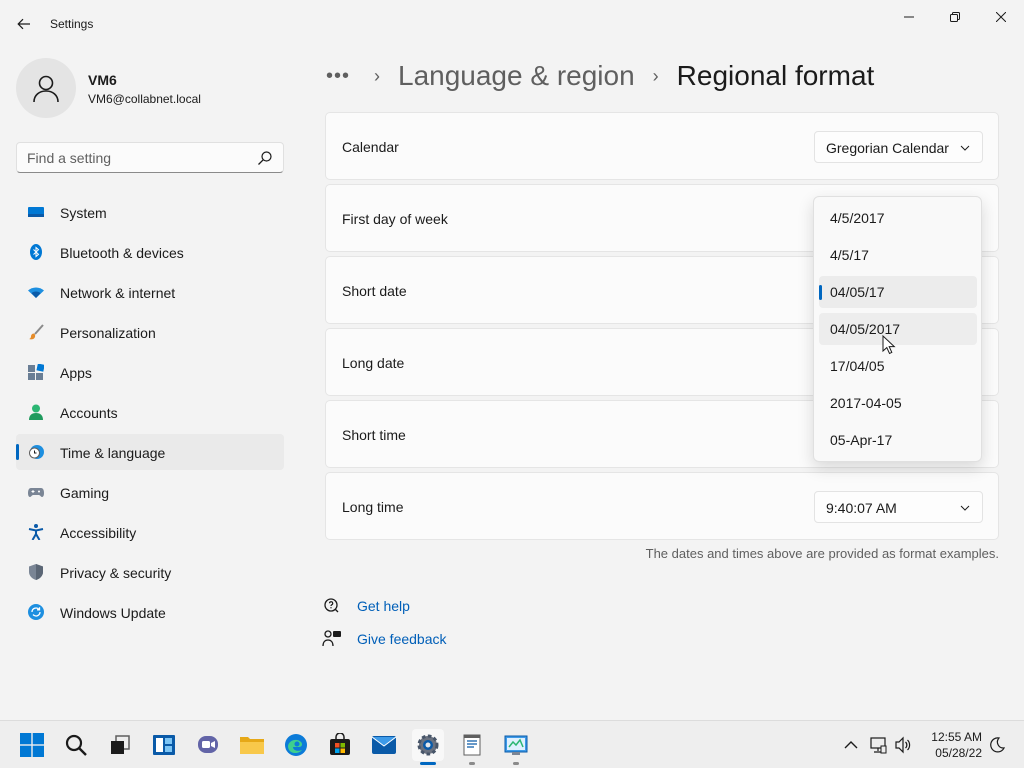  Describe the element at coordinates (36, 332) in the screenshot. I see `paintbrush-icon` at that location.